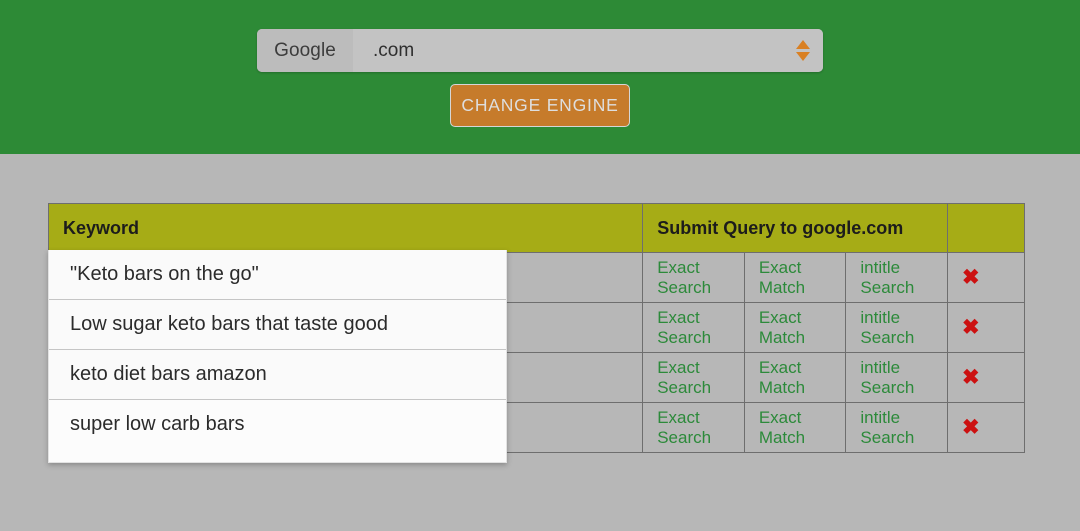  I want to click on column-header-delete, so click(986, 228).